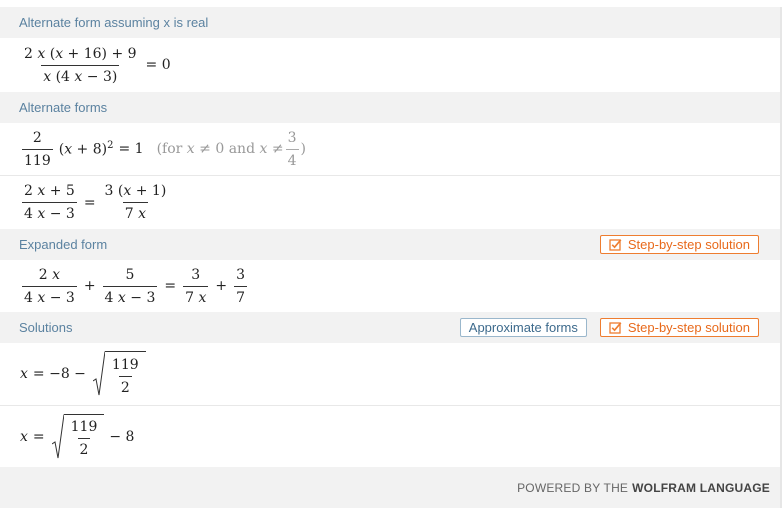 The image size is (782, 510). I want to click on step-by-step-button-solutions: Step-by-step solution, so click(679, 327).